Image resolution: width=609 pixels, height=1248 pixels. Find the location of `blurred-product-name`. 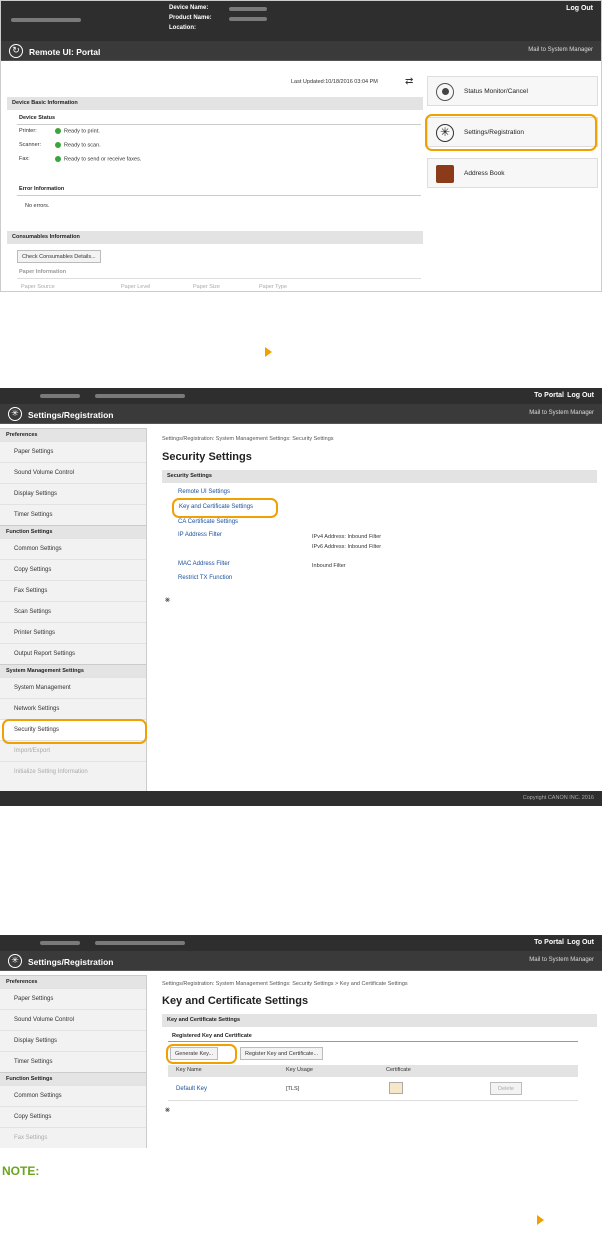

blurred-product-name is located at coordinates (248, 19).